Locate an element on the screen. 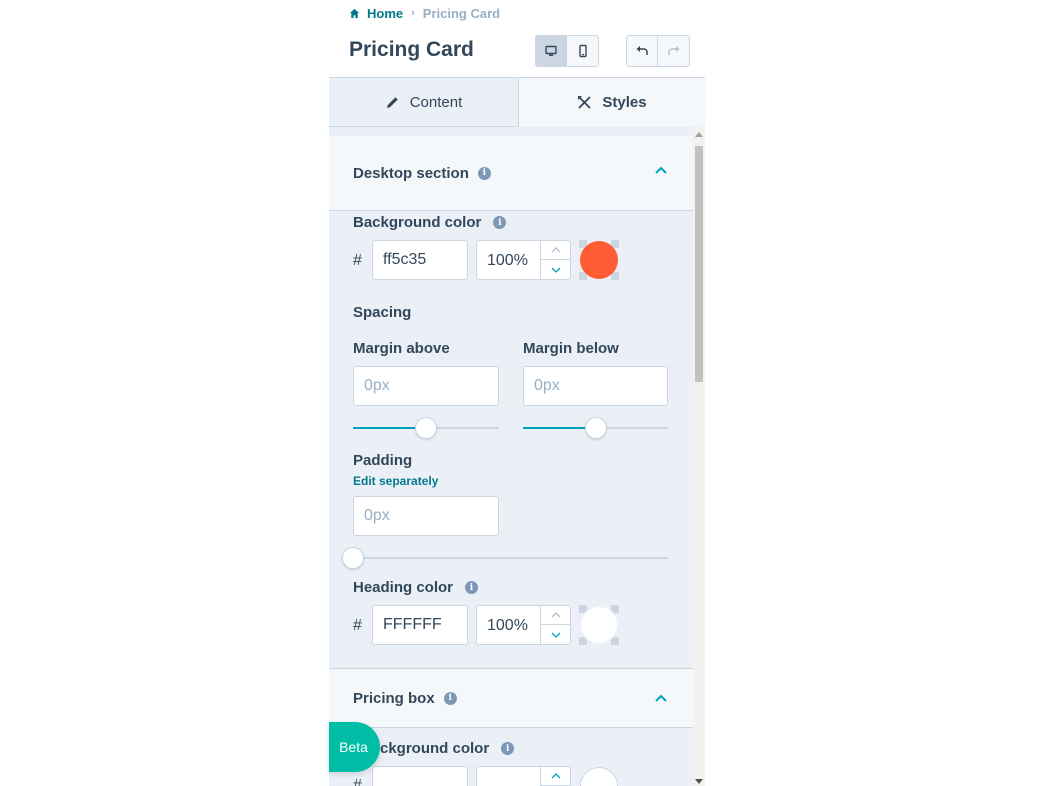 The image size is (1048, 786). scroll-down-arrow is located at coordinates (699, 781).